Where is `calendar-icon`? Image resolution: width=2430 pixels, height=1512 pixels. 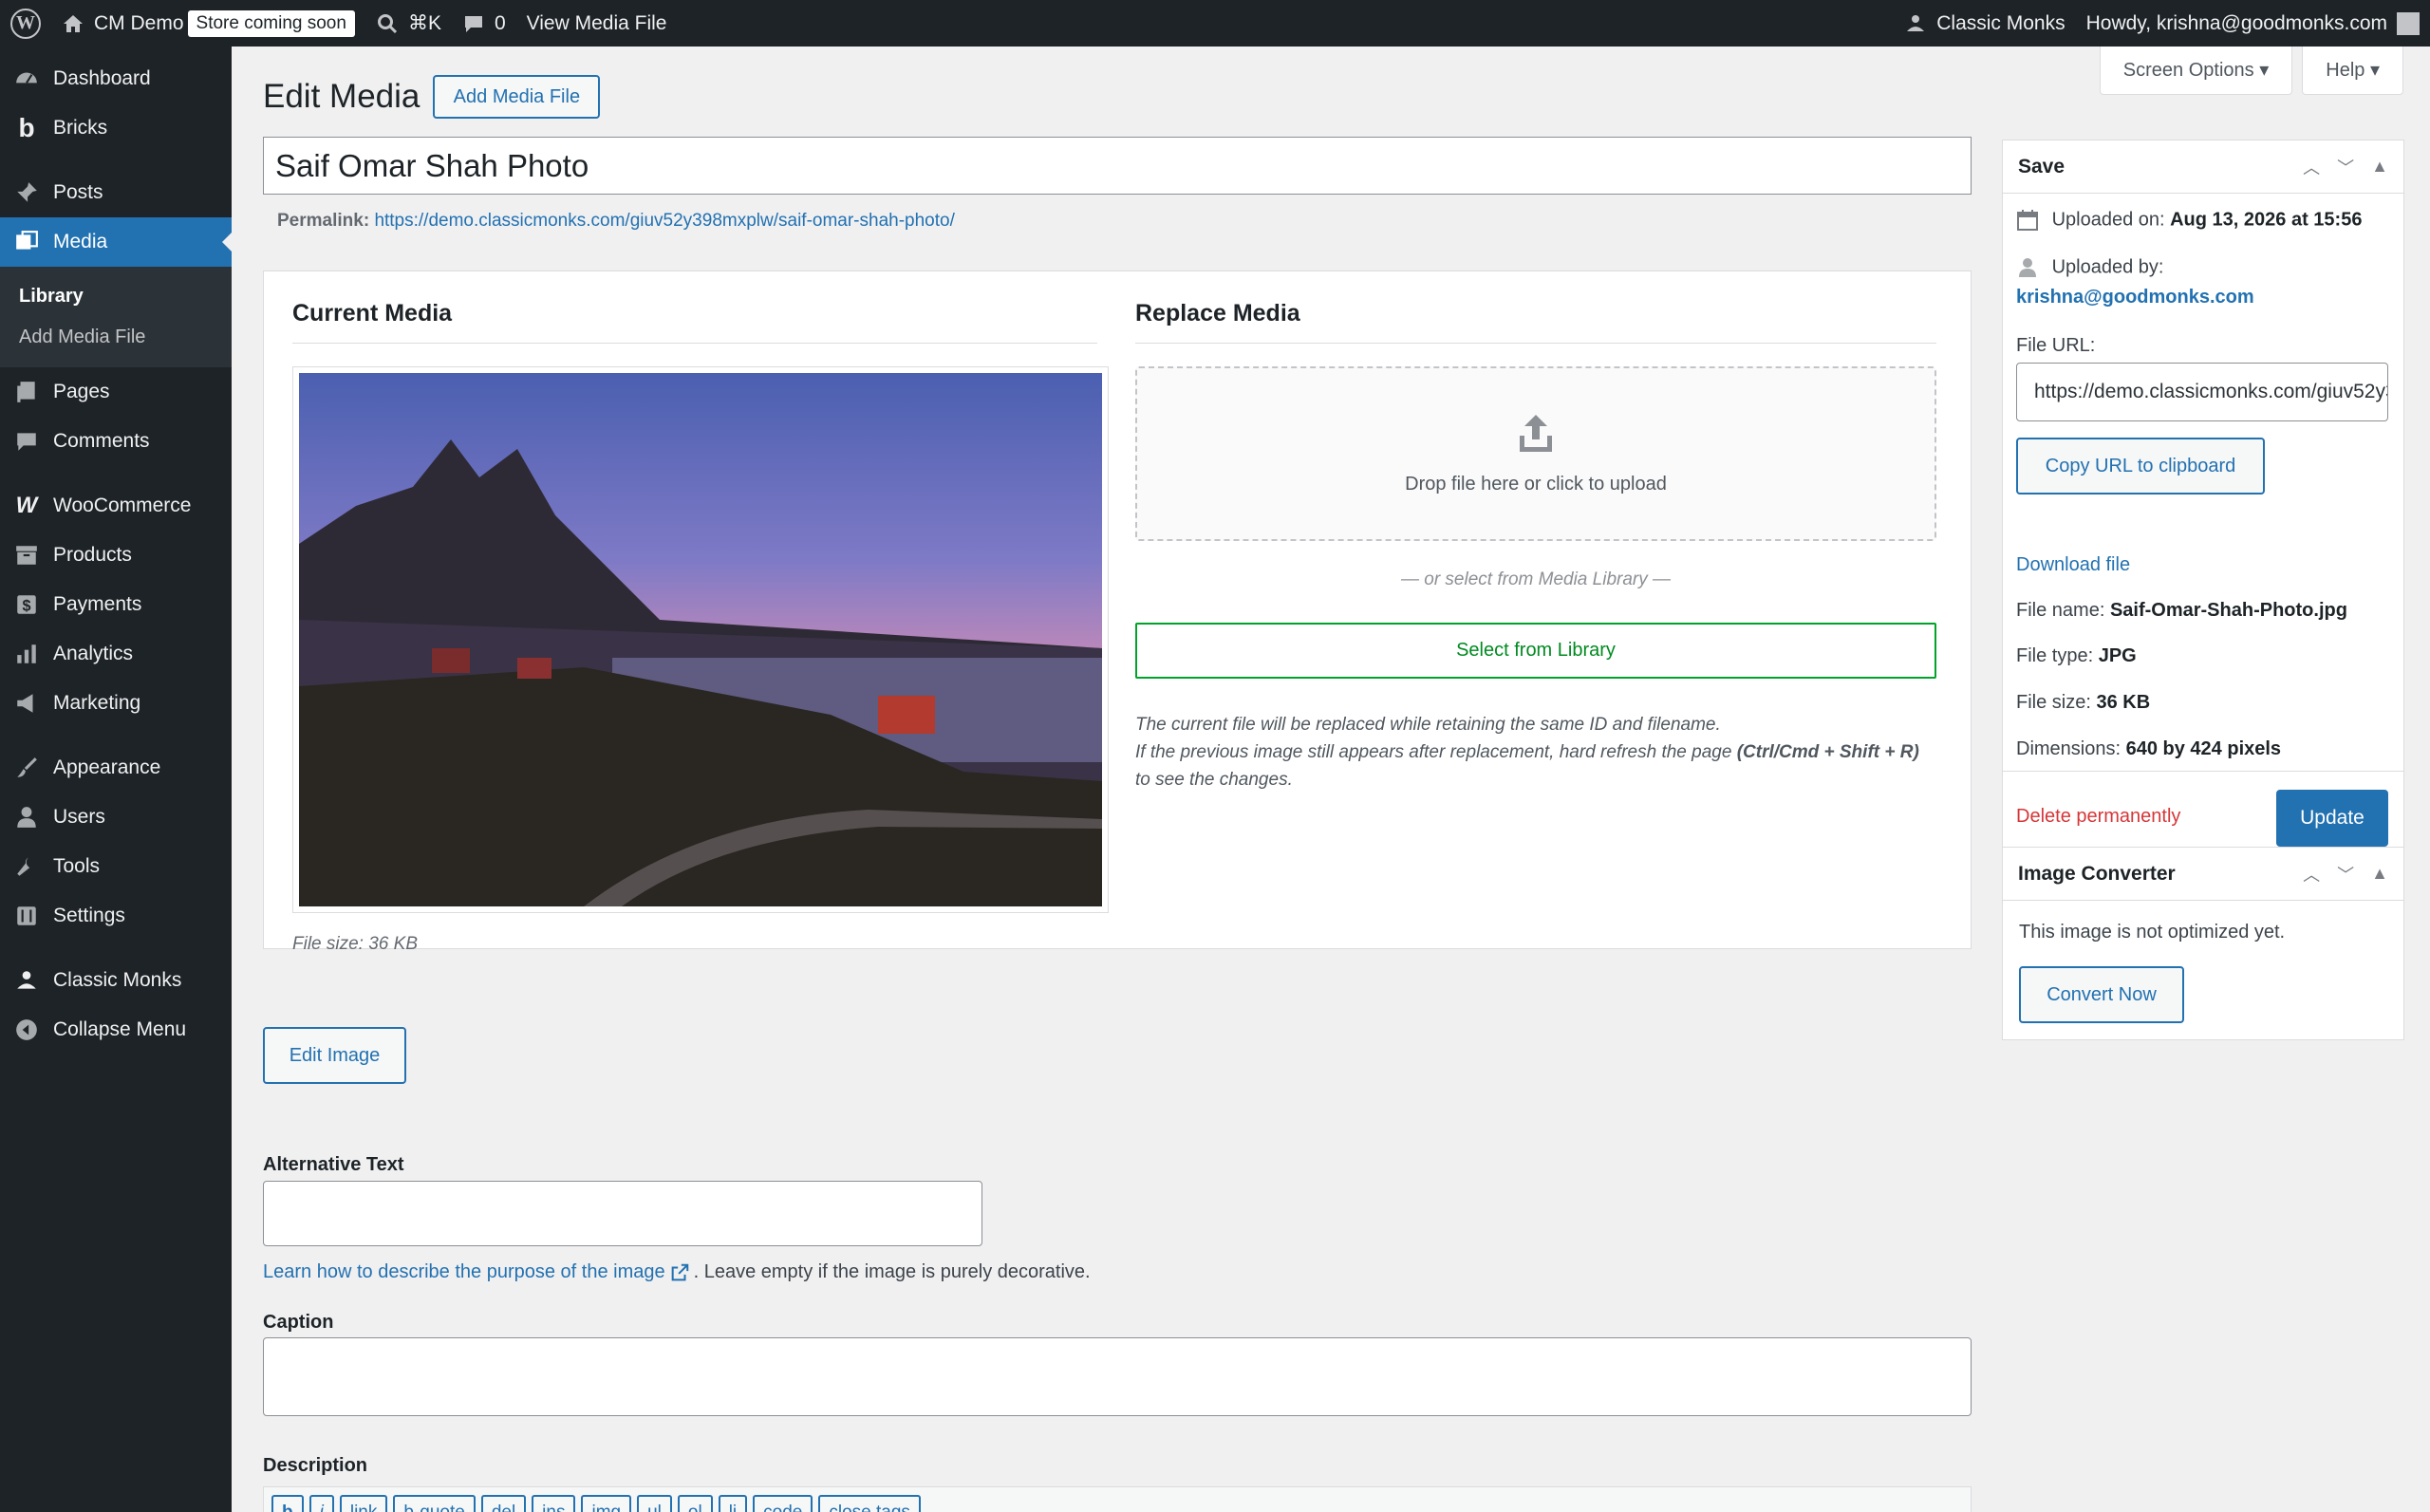 calendar-icon is located at coordinates (2028, 220).